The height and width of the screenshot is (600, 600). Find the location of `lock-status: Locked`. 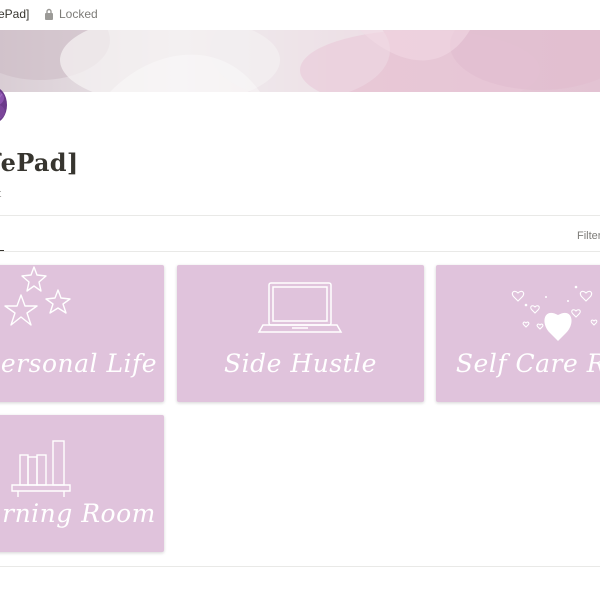

lock-status: Locked is located at coordinates (78, 14).